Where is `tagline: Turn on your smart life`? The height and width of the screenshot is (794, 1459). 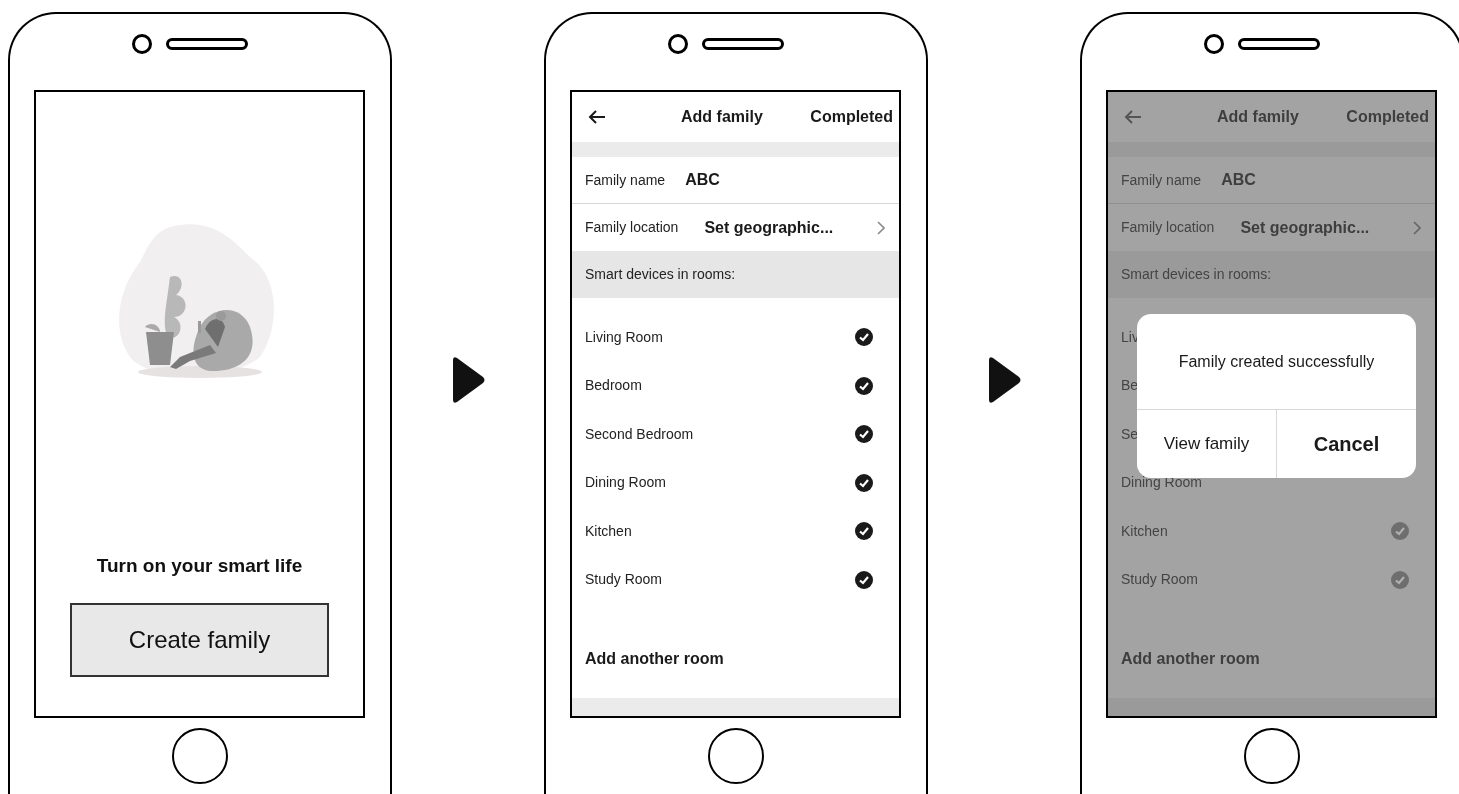
tagline: Turn on your smart life is located at coordinates (199, 566).